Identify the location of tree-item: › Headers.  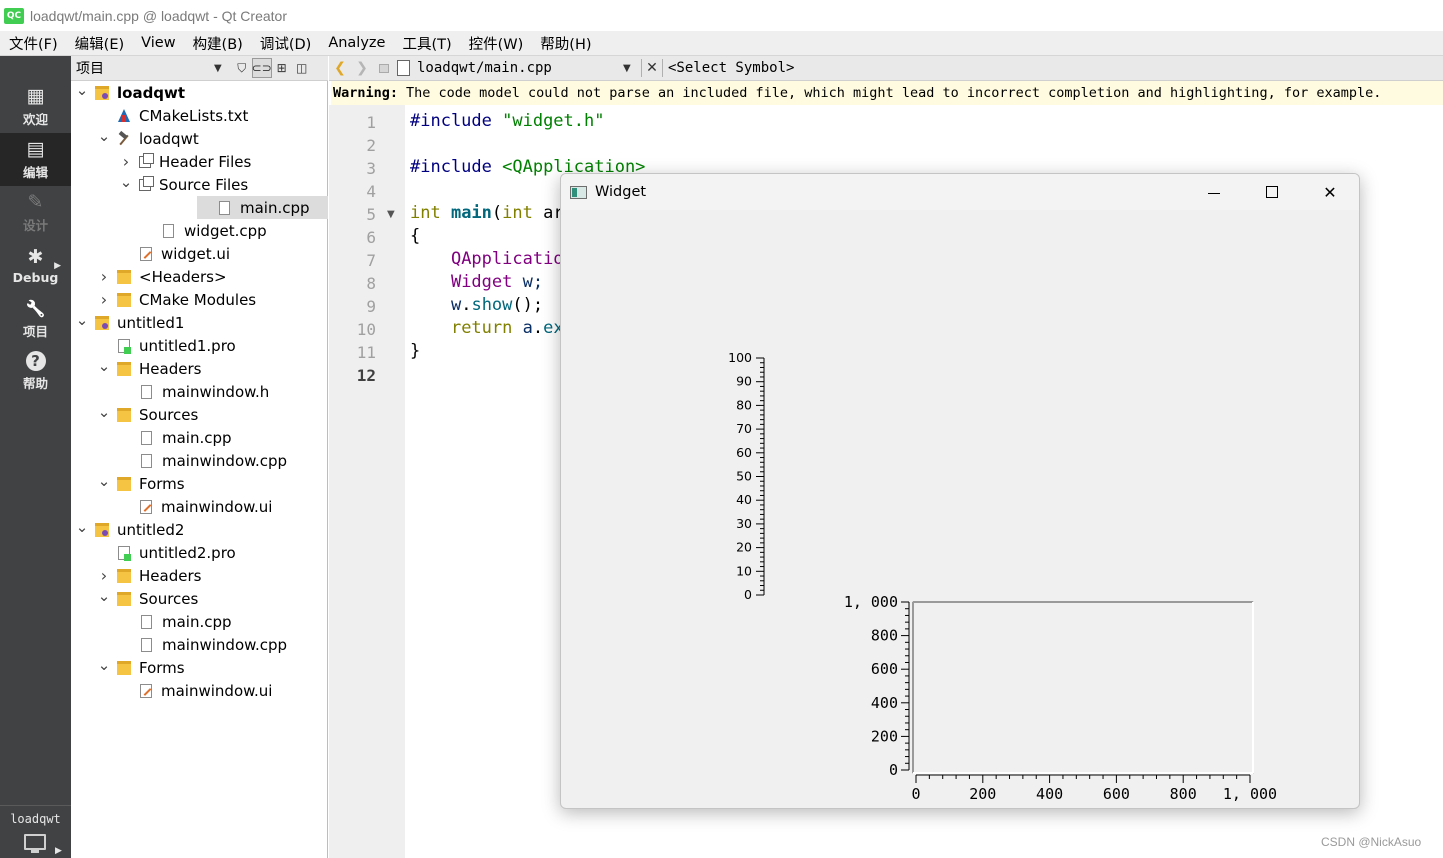
(199, 575).